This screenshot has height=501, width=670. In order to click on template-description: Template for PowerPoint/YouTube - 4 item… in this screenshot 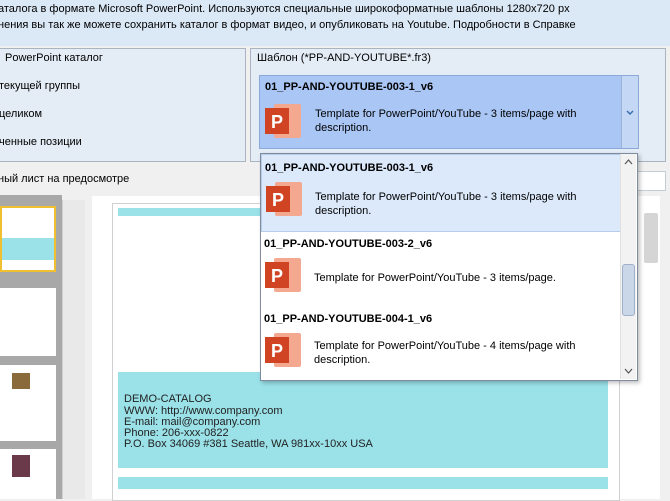, I will do `click(445, 353)`.